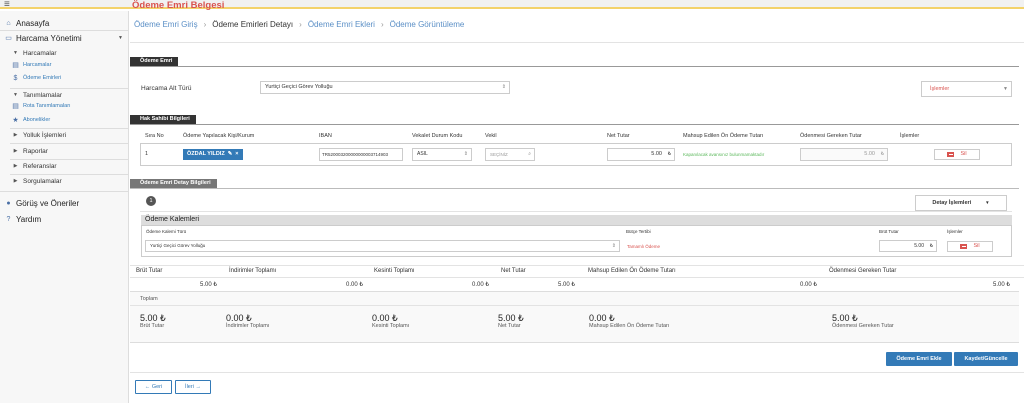 This screenshot has width=1024, height=403. What do you see at coordinates (64, 219) in the screenshot?
I see `sidebar-item-yardim: ? Yardım` at bounding box center [64, 219].